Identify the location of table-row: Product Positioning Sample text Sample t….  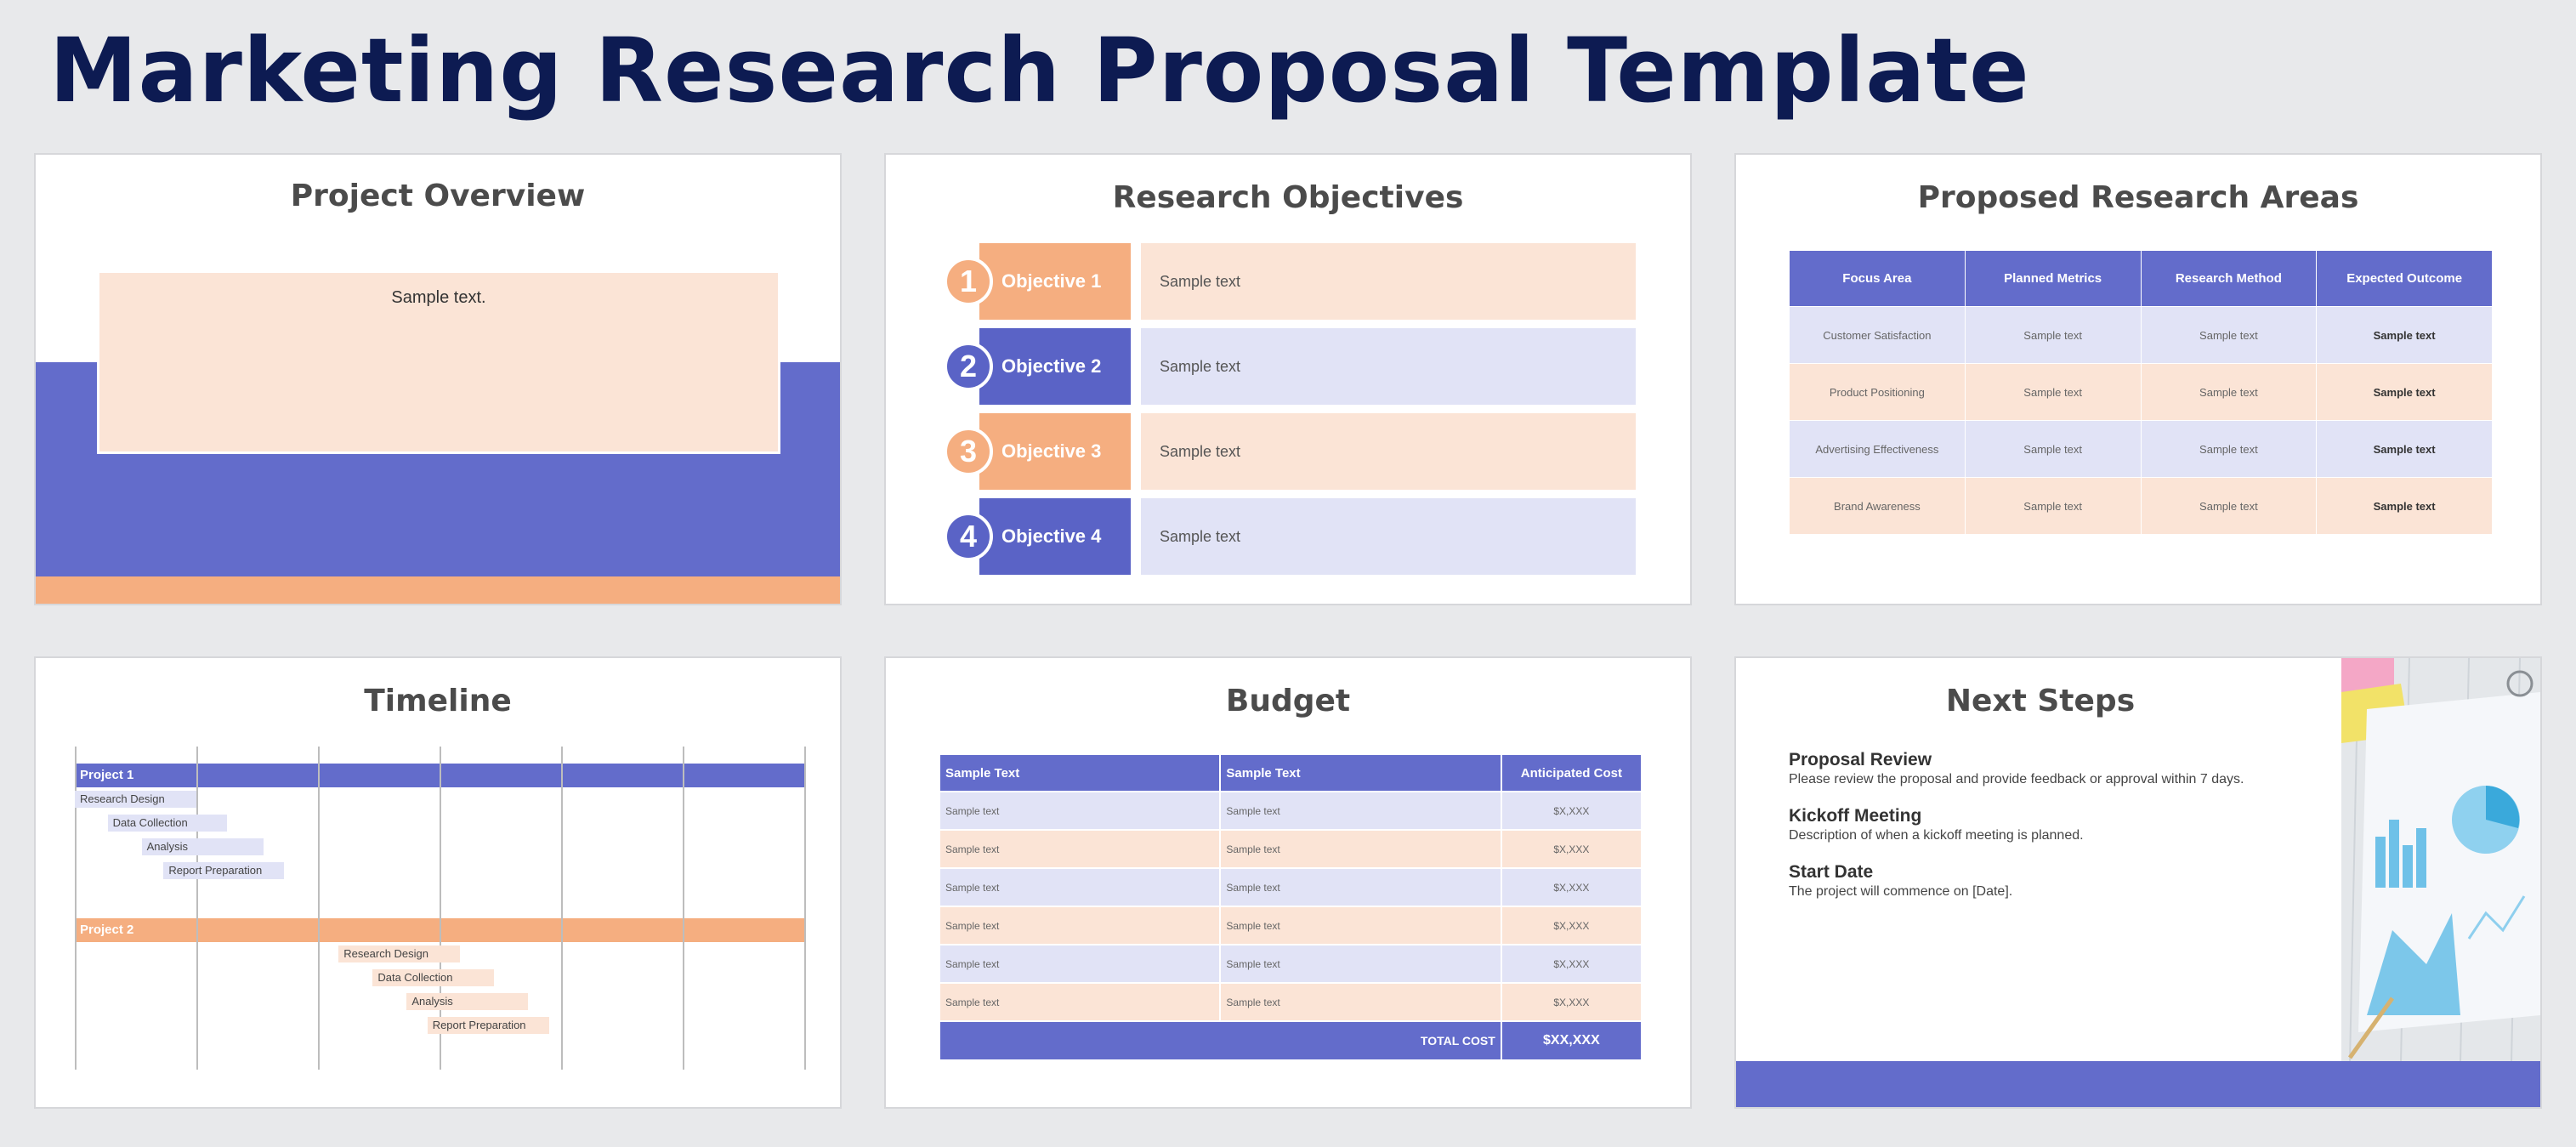
(2141, 392).